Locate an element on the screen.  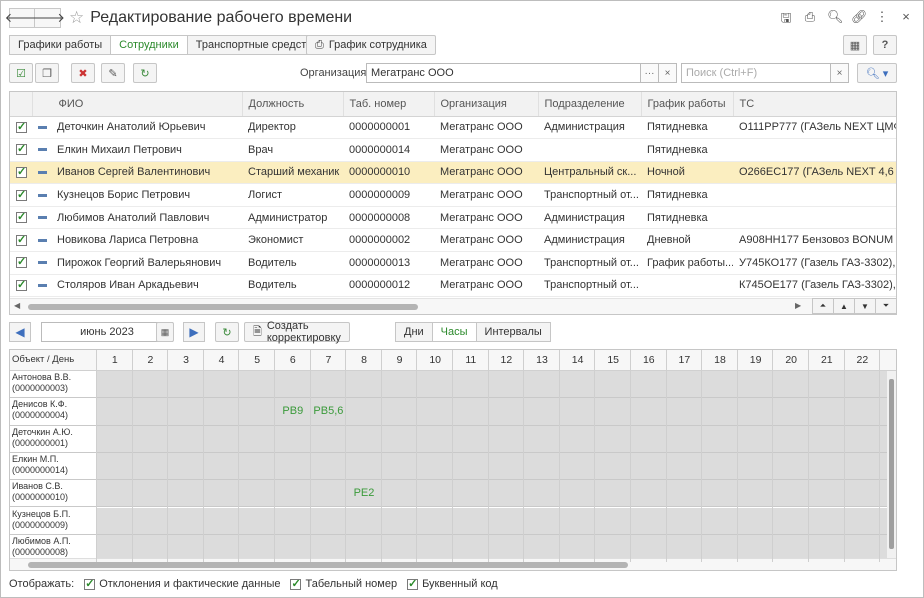
col-department: Подразделение is located at coordinates (590, 104).